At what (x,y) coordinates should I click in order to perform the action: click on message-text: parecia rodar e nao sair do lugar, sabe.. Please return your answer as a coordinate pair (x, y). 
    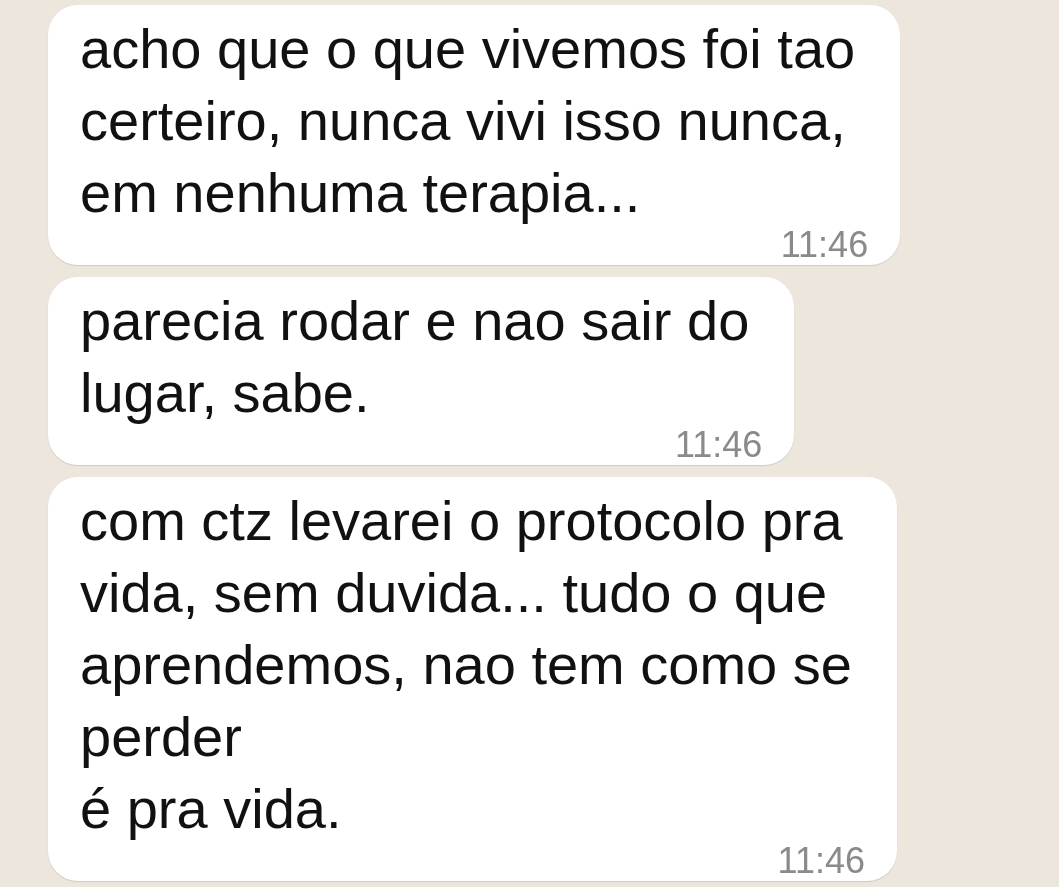
    Looking at the image, I should click on (415, 357).